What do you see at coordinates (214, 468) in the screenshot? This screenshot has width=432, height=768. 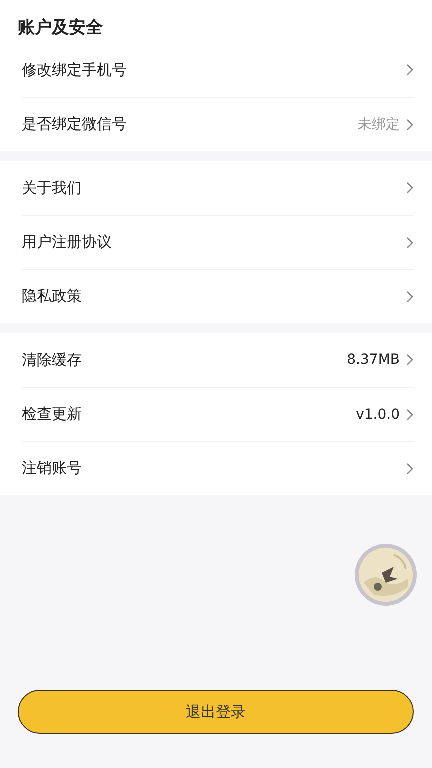 I see `menu-item: 注销账号` at bounding box center [214, 468].